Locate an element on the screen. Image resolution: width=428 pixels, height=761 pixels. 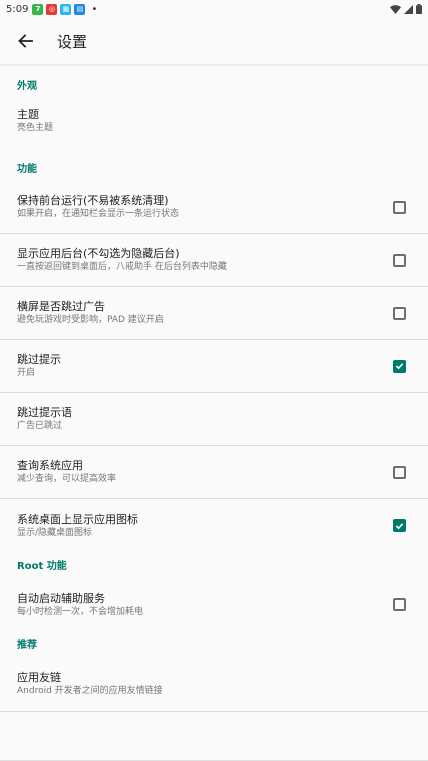
page-title: 设置 is located at coordinates (72, 41).